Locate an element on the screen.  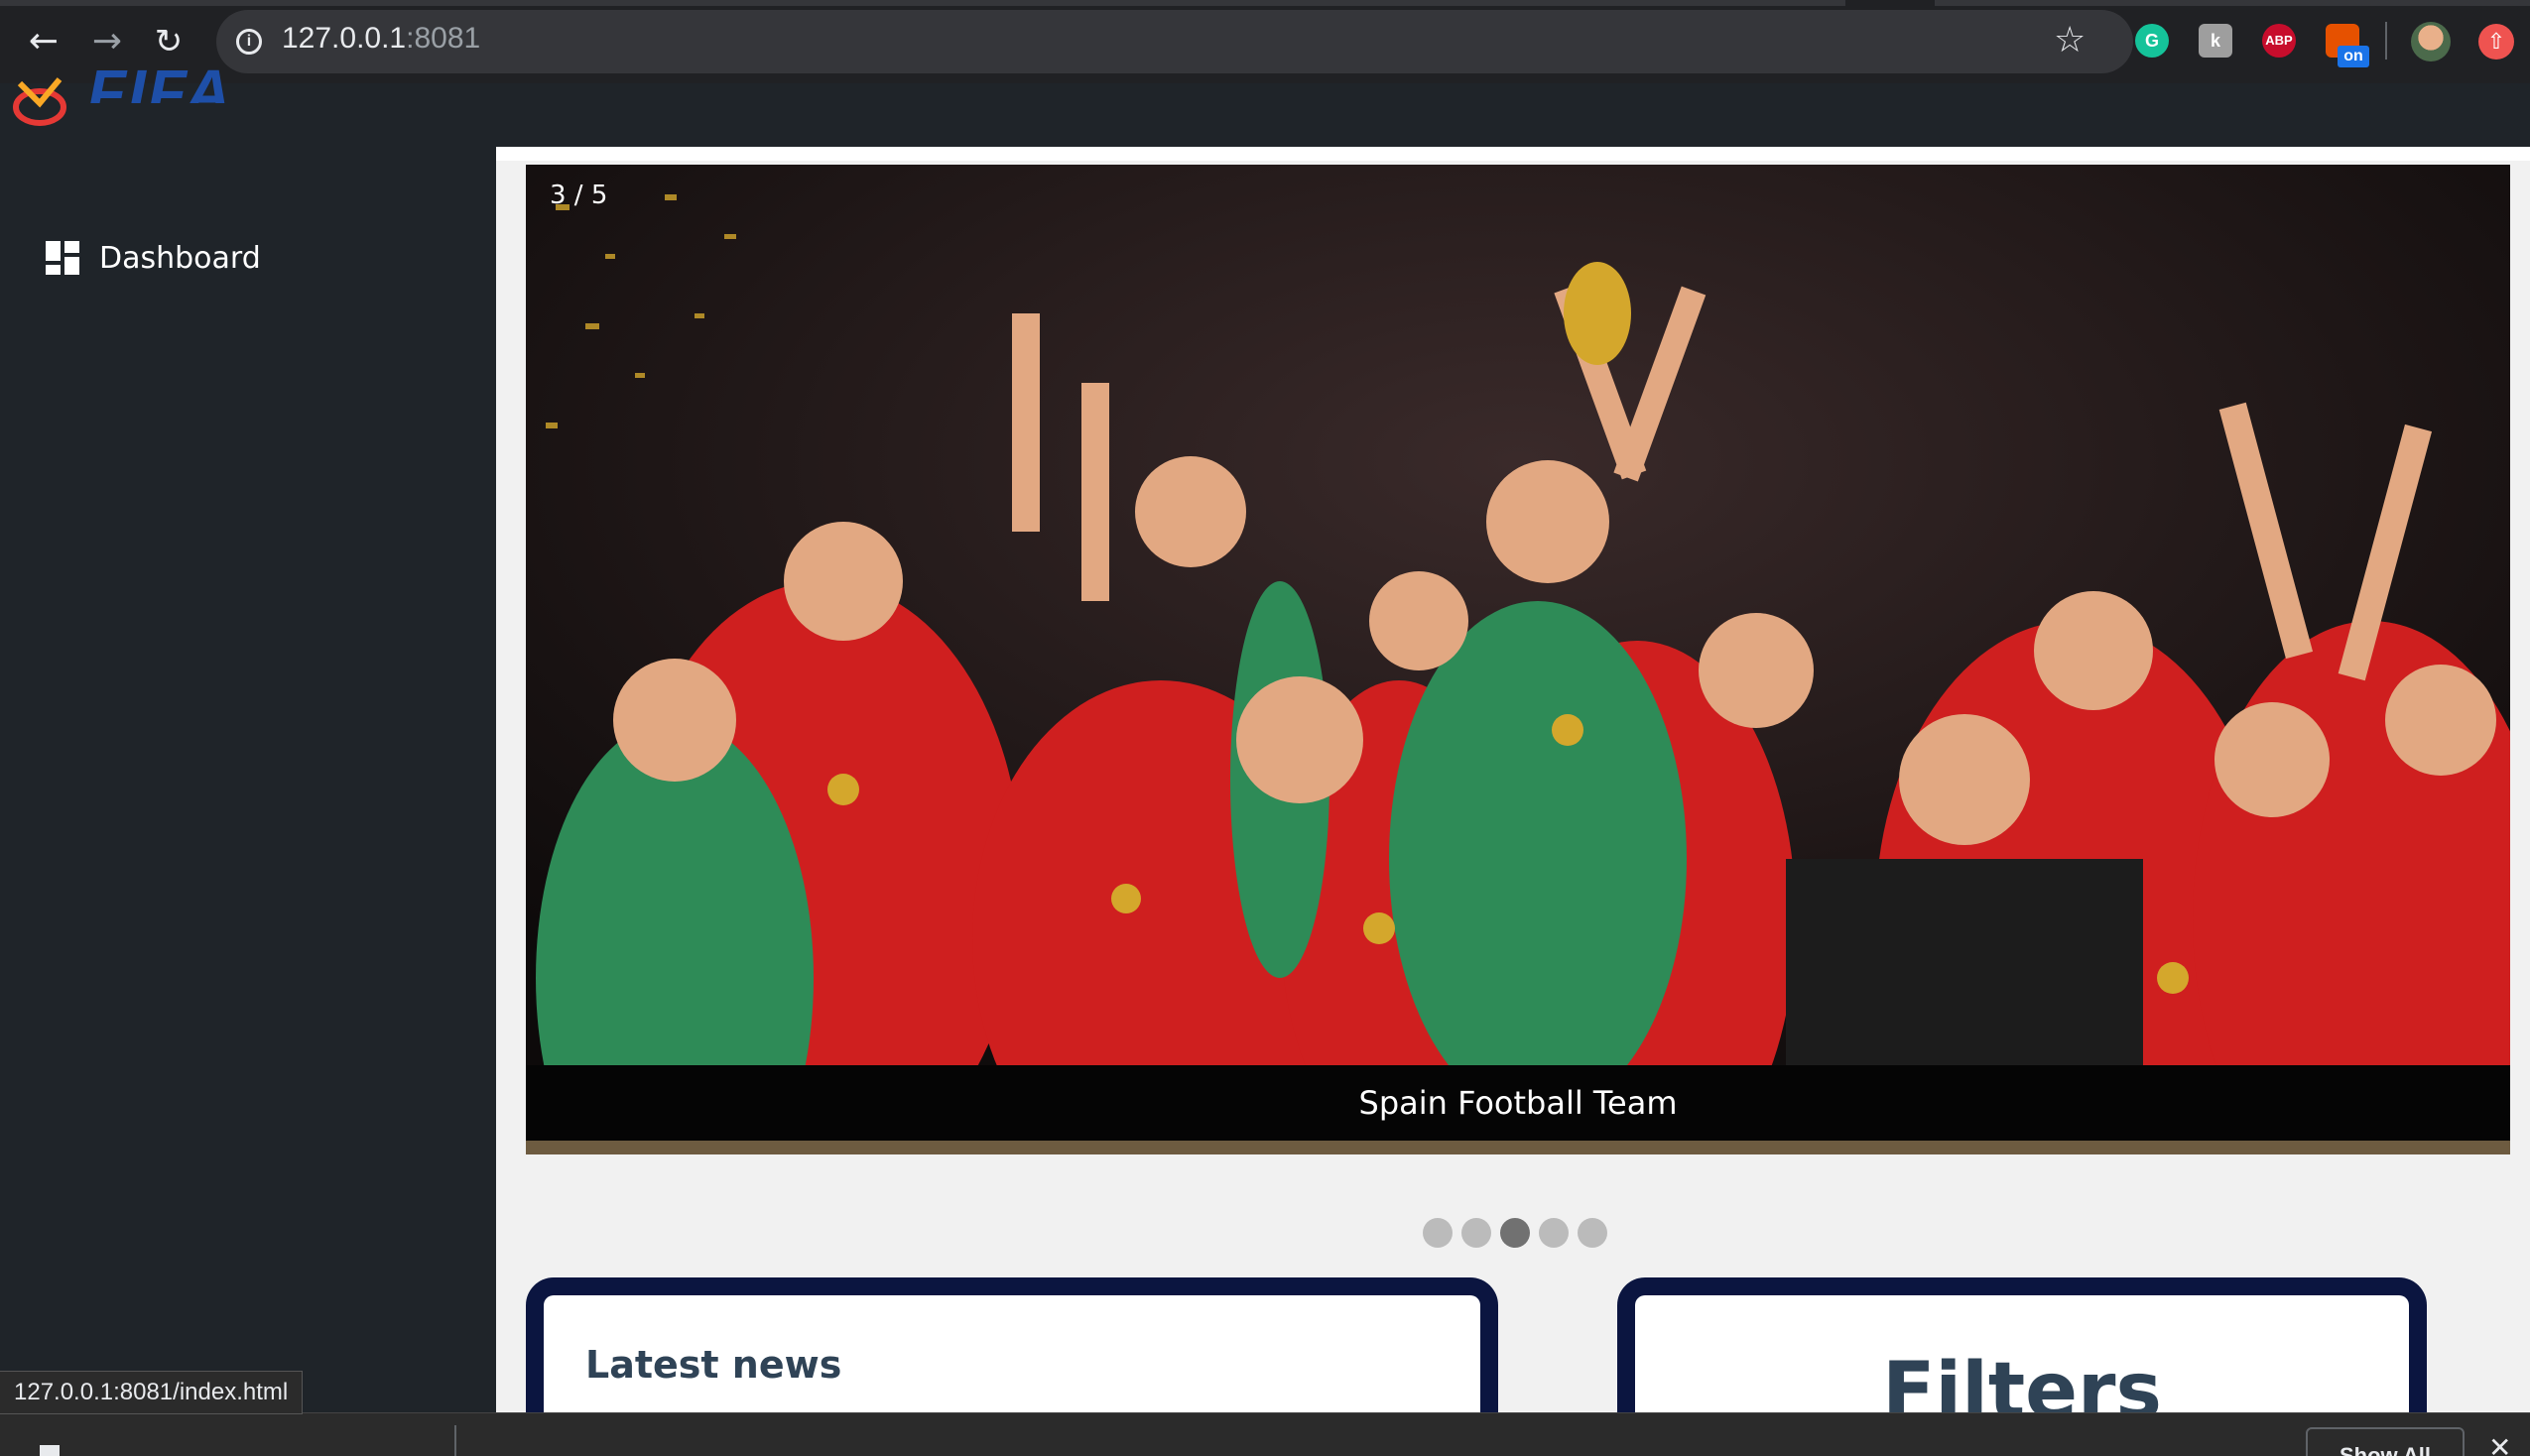
toolbar-divider is located at coordinates (2386, 41).